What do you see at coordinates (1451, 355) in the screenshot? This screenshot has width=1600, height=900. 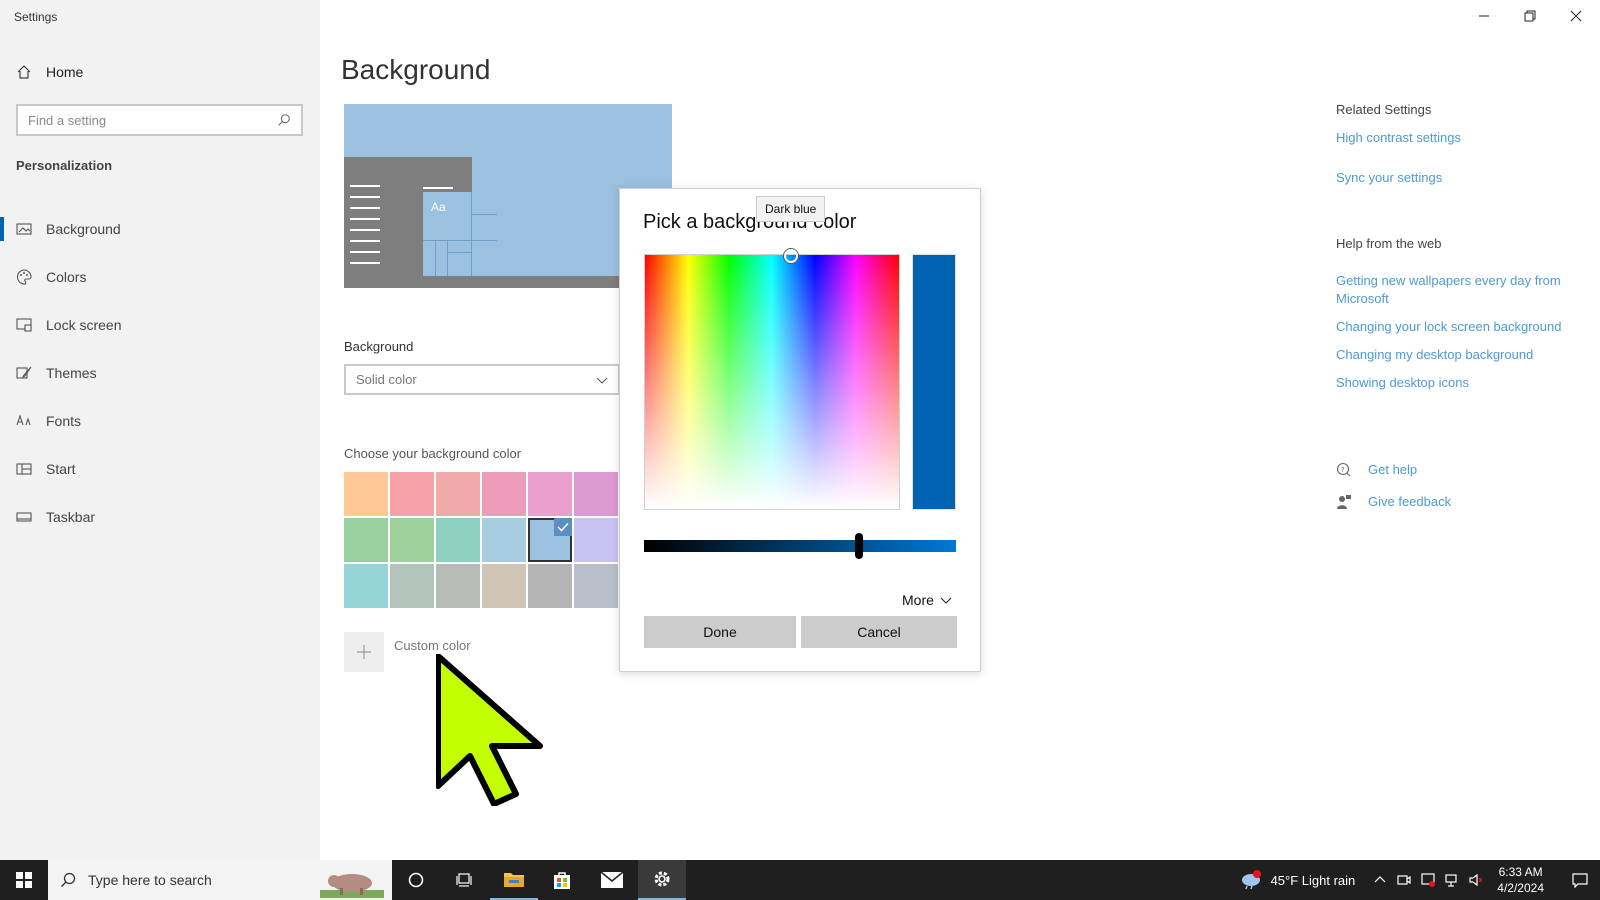 I see `web-link-desktop-background: Changing my desktop background` at bounding box center [1451, 355].